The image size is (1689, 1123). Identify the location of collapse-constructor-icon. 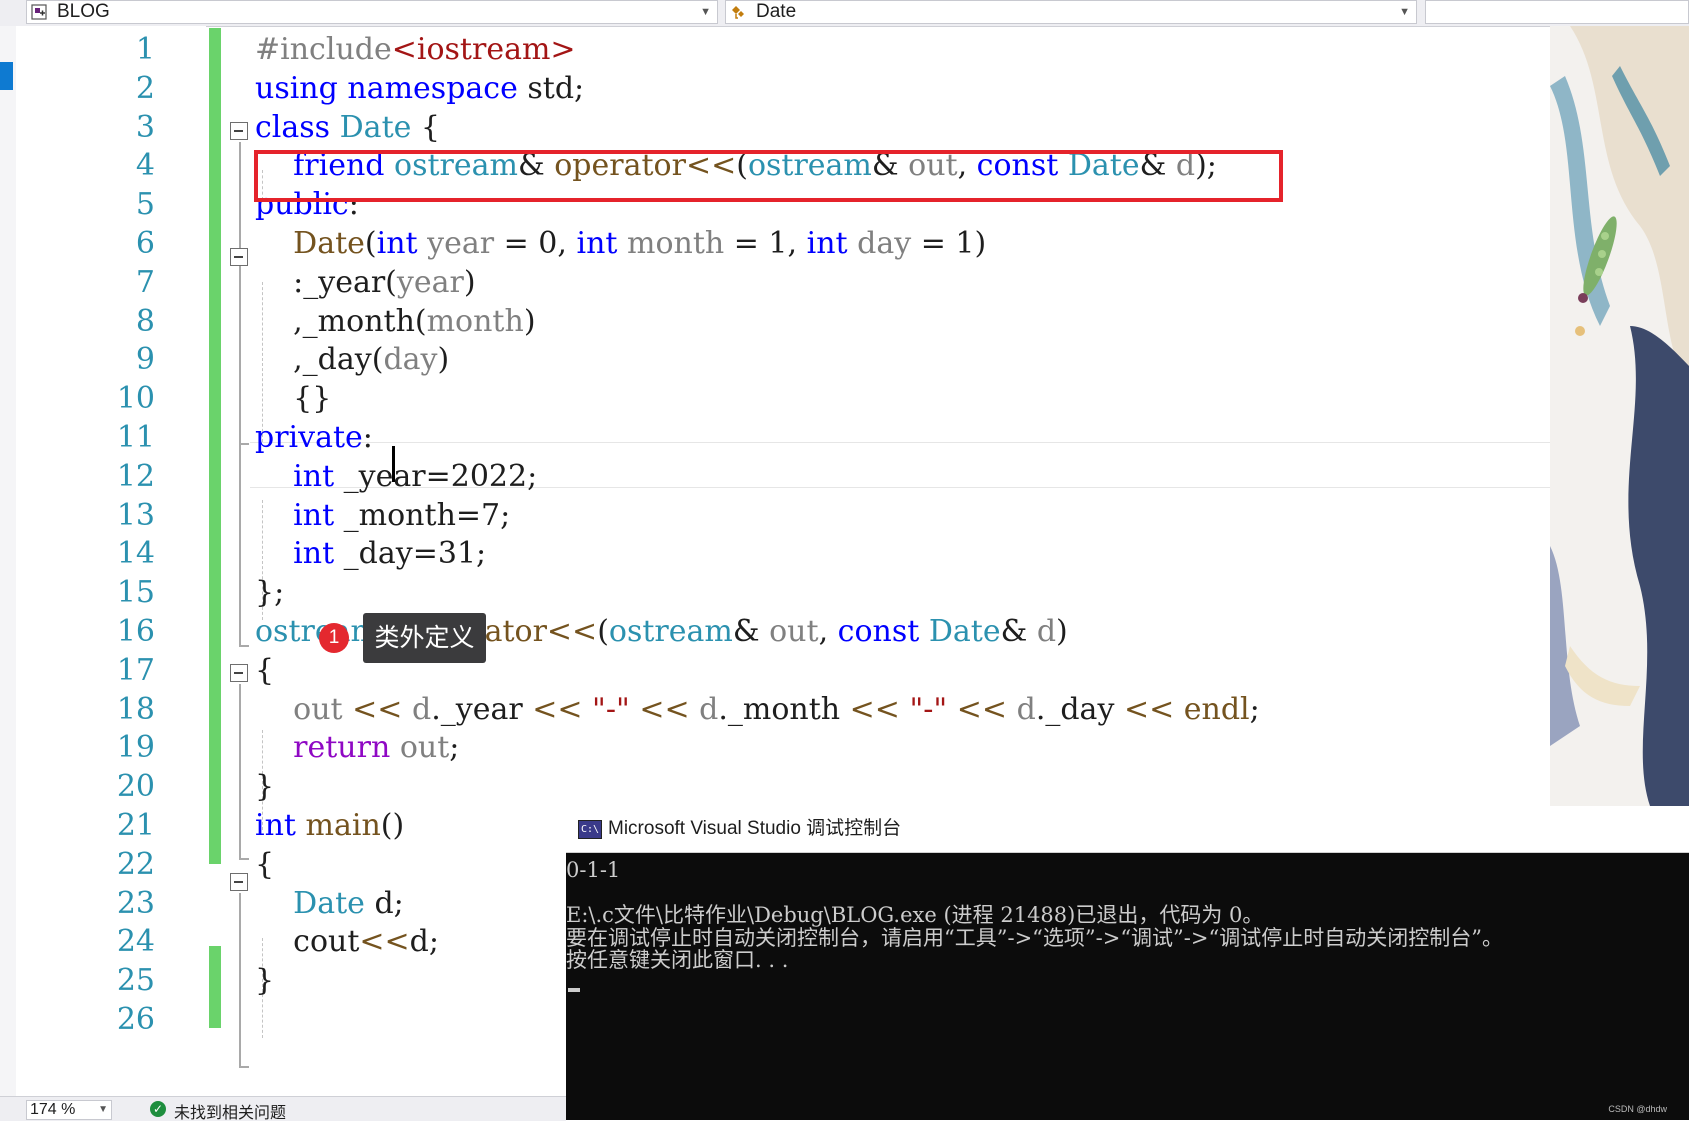
(239, 257).